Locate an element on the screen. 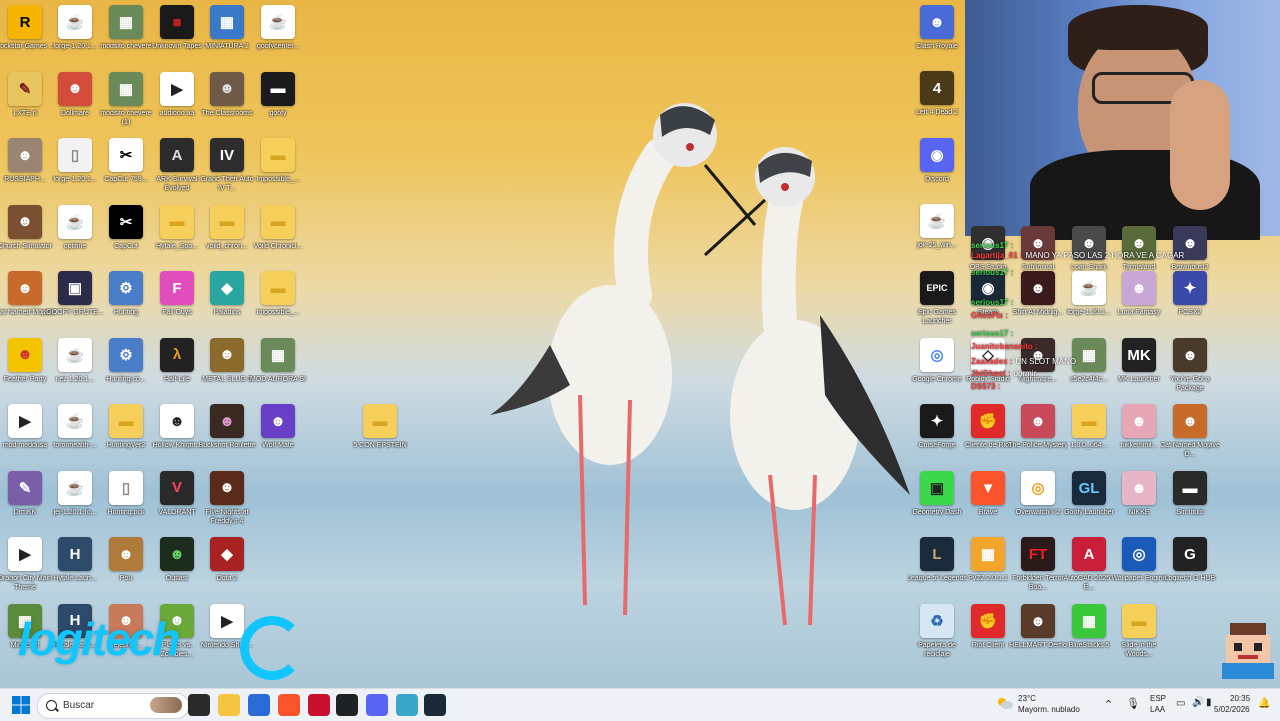  modsito-chevere-icon: ▦ is located at coordinates (126, 22).